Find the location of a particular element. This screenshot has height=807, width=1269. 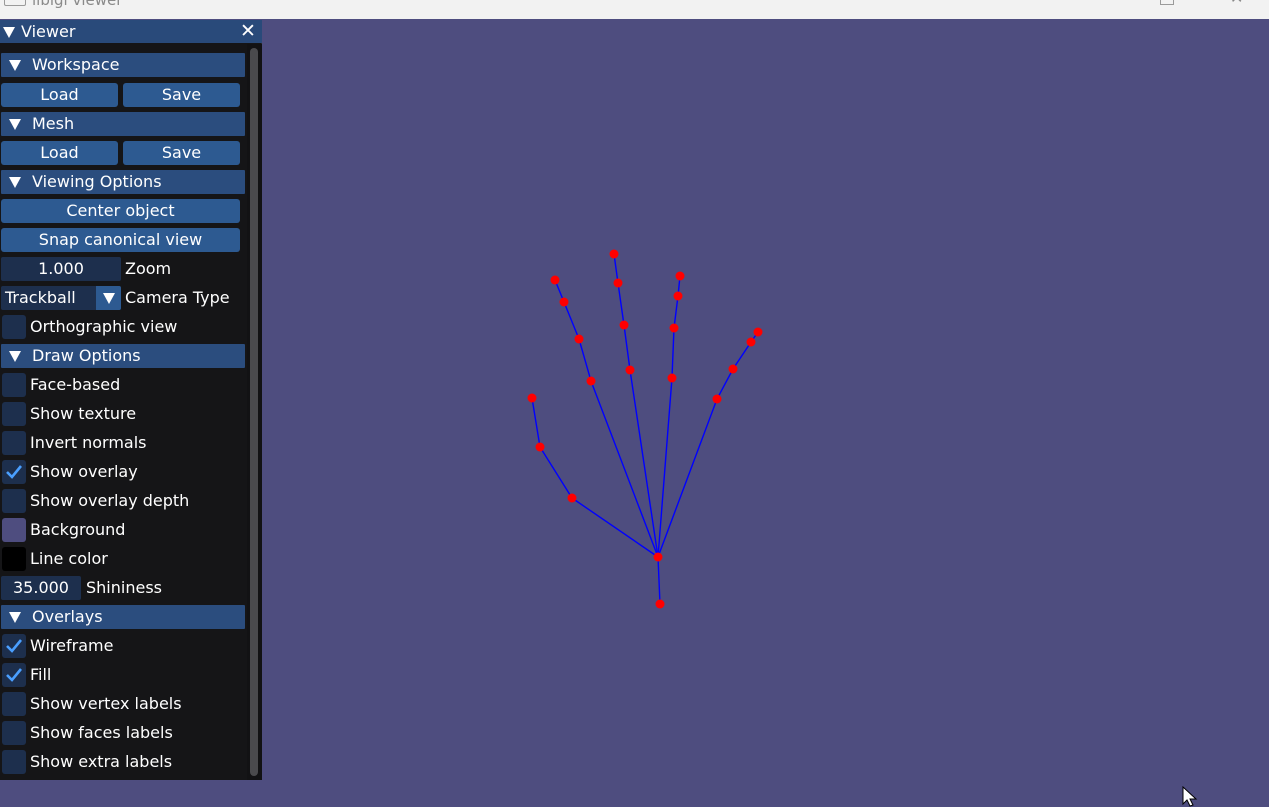

workspace-save-button: Save is located at coordinates (181, 95).